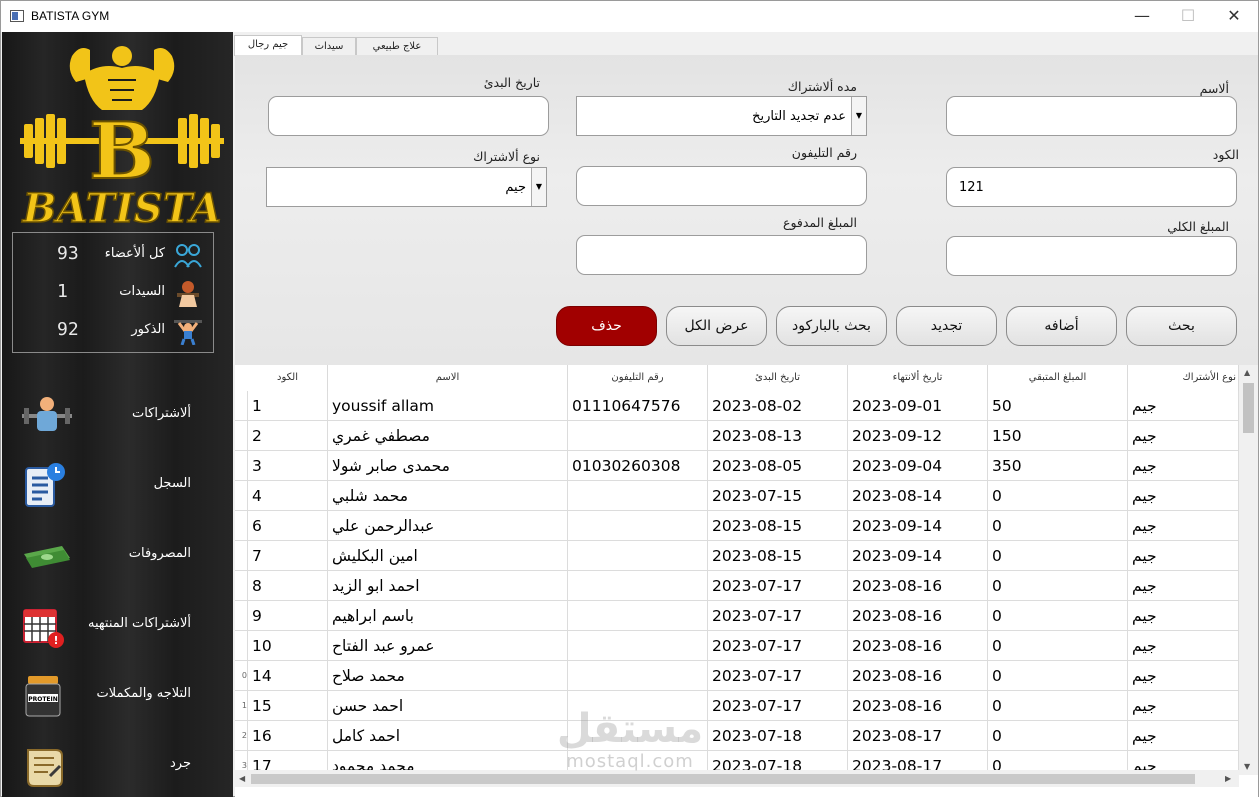  Describe the element at coordinates (1058, 378) in the screenshot. I see `column-header-remaining: المبلغ المتبقي` at that location.